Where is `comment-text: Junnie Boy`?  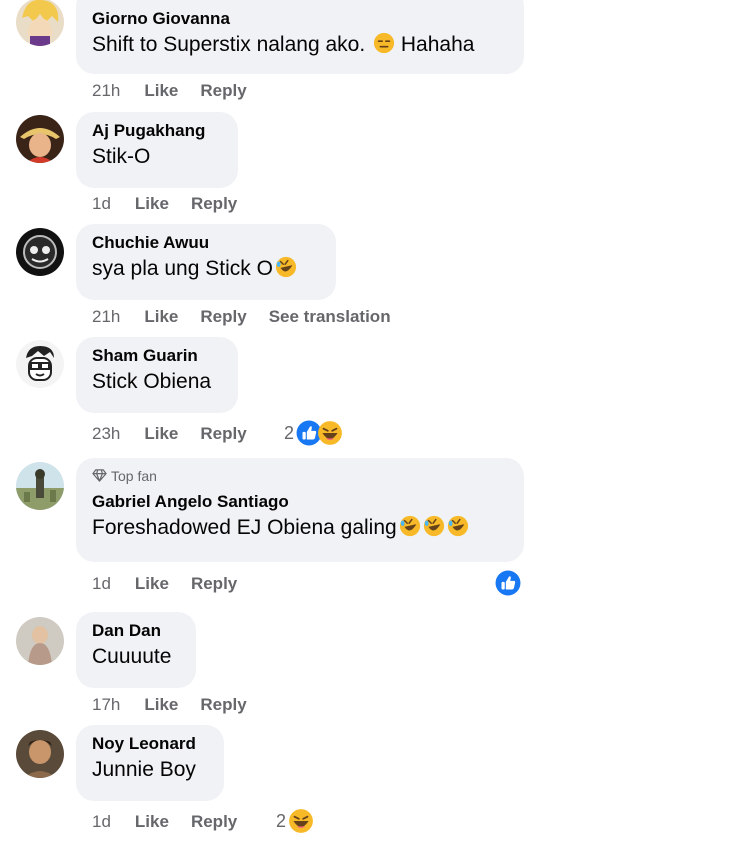 comment-text: Junnie Boy is located at coordinates (144, 769).